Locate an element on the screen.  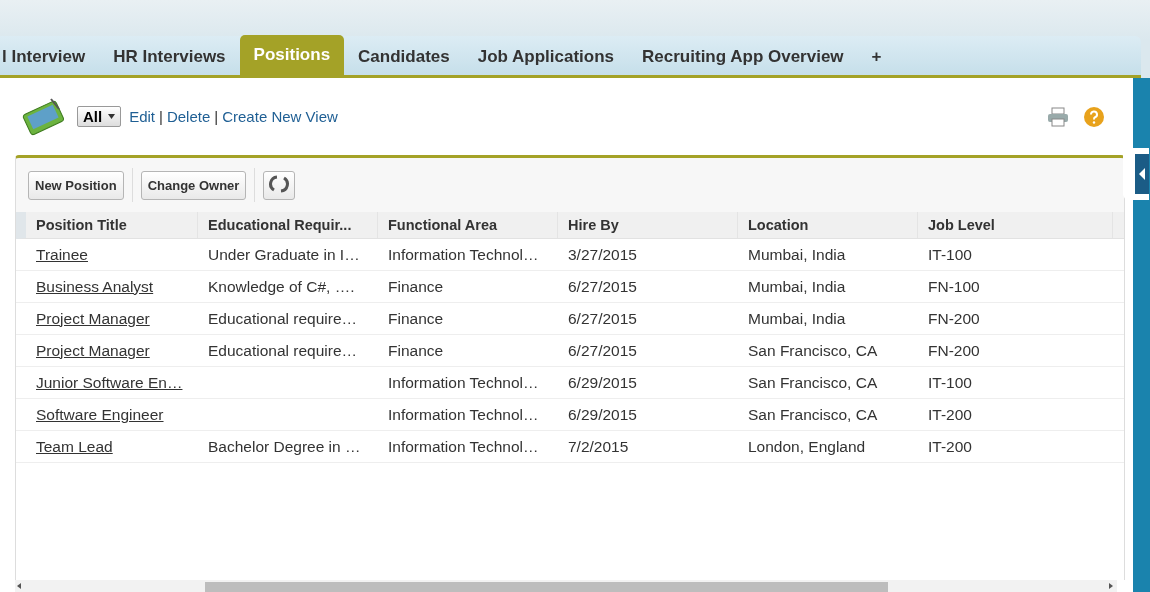
position-link: Software Engineer is located at coordinates (100, 414).